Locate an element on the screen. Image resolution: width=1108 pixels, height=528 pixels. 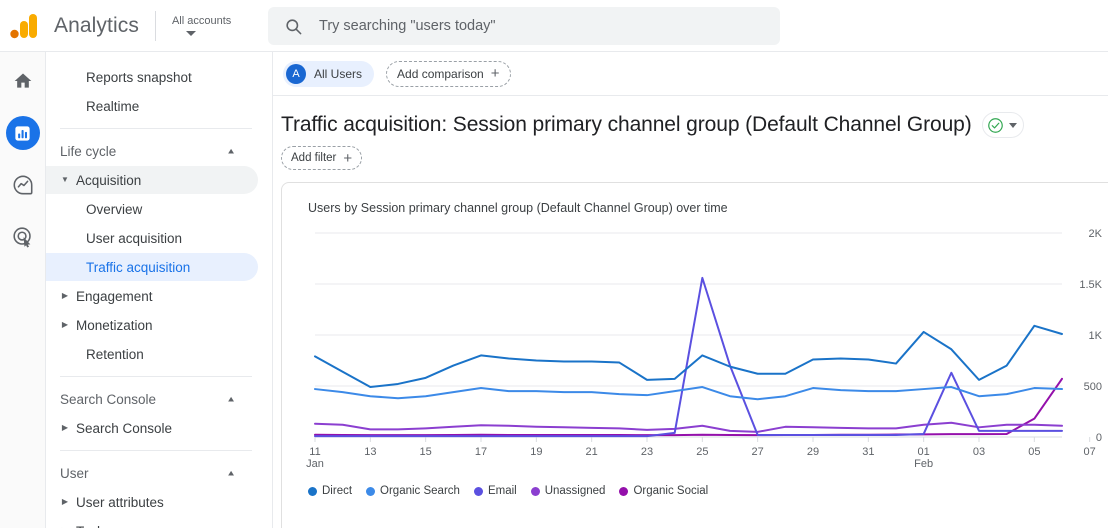
x-axis-tick-label: 15 is located at coordinates (426, 452).